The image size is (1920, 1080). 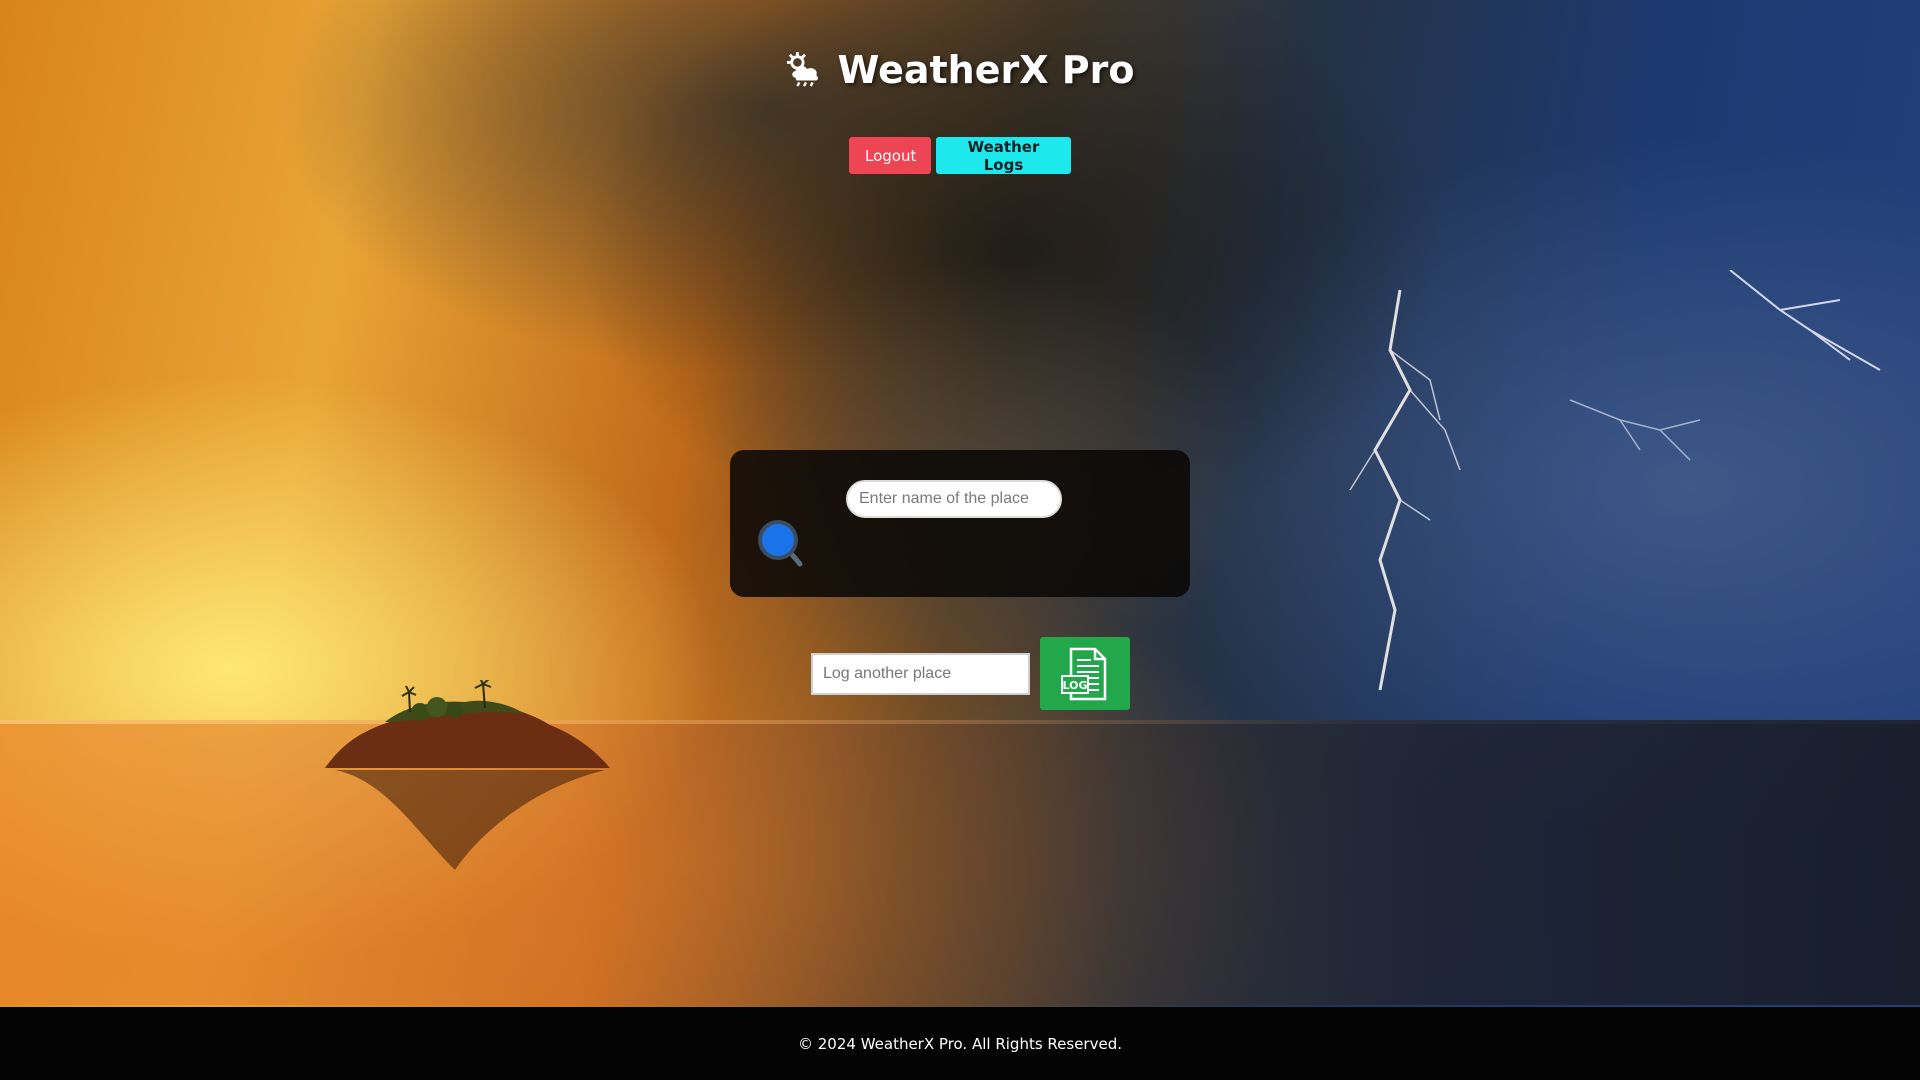 What do you see at coordinates (1003, 155) in the screenshot?
I see `weather-logs-button: Weather Logs` at bounding box center [1003, 155].